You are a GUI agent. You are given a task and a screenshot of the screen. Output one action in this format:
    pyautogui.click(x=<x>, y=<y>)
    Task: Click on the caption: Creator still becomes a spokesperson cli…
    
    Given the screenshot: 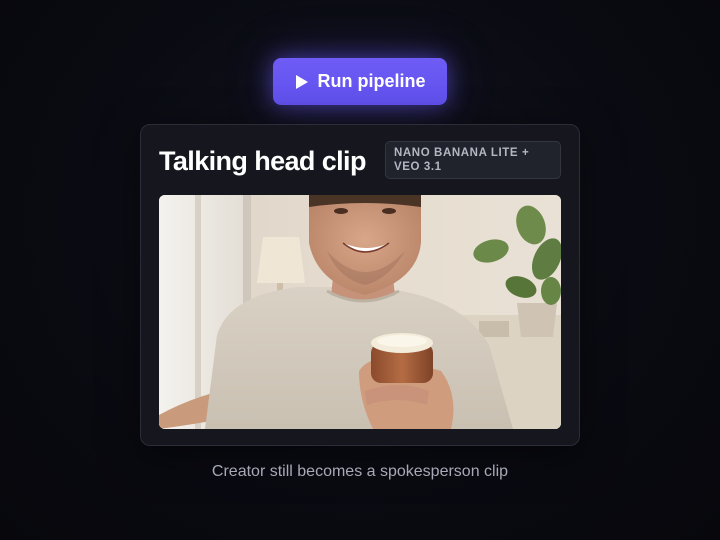 What is the action you would take?
    pyautogui.click(x=360, y=471)
    